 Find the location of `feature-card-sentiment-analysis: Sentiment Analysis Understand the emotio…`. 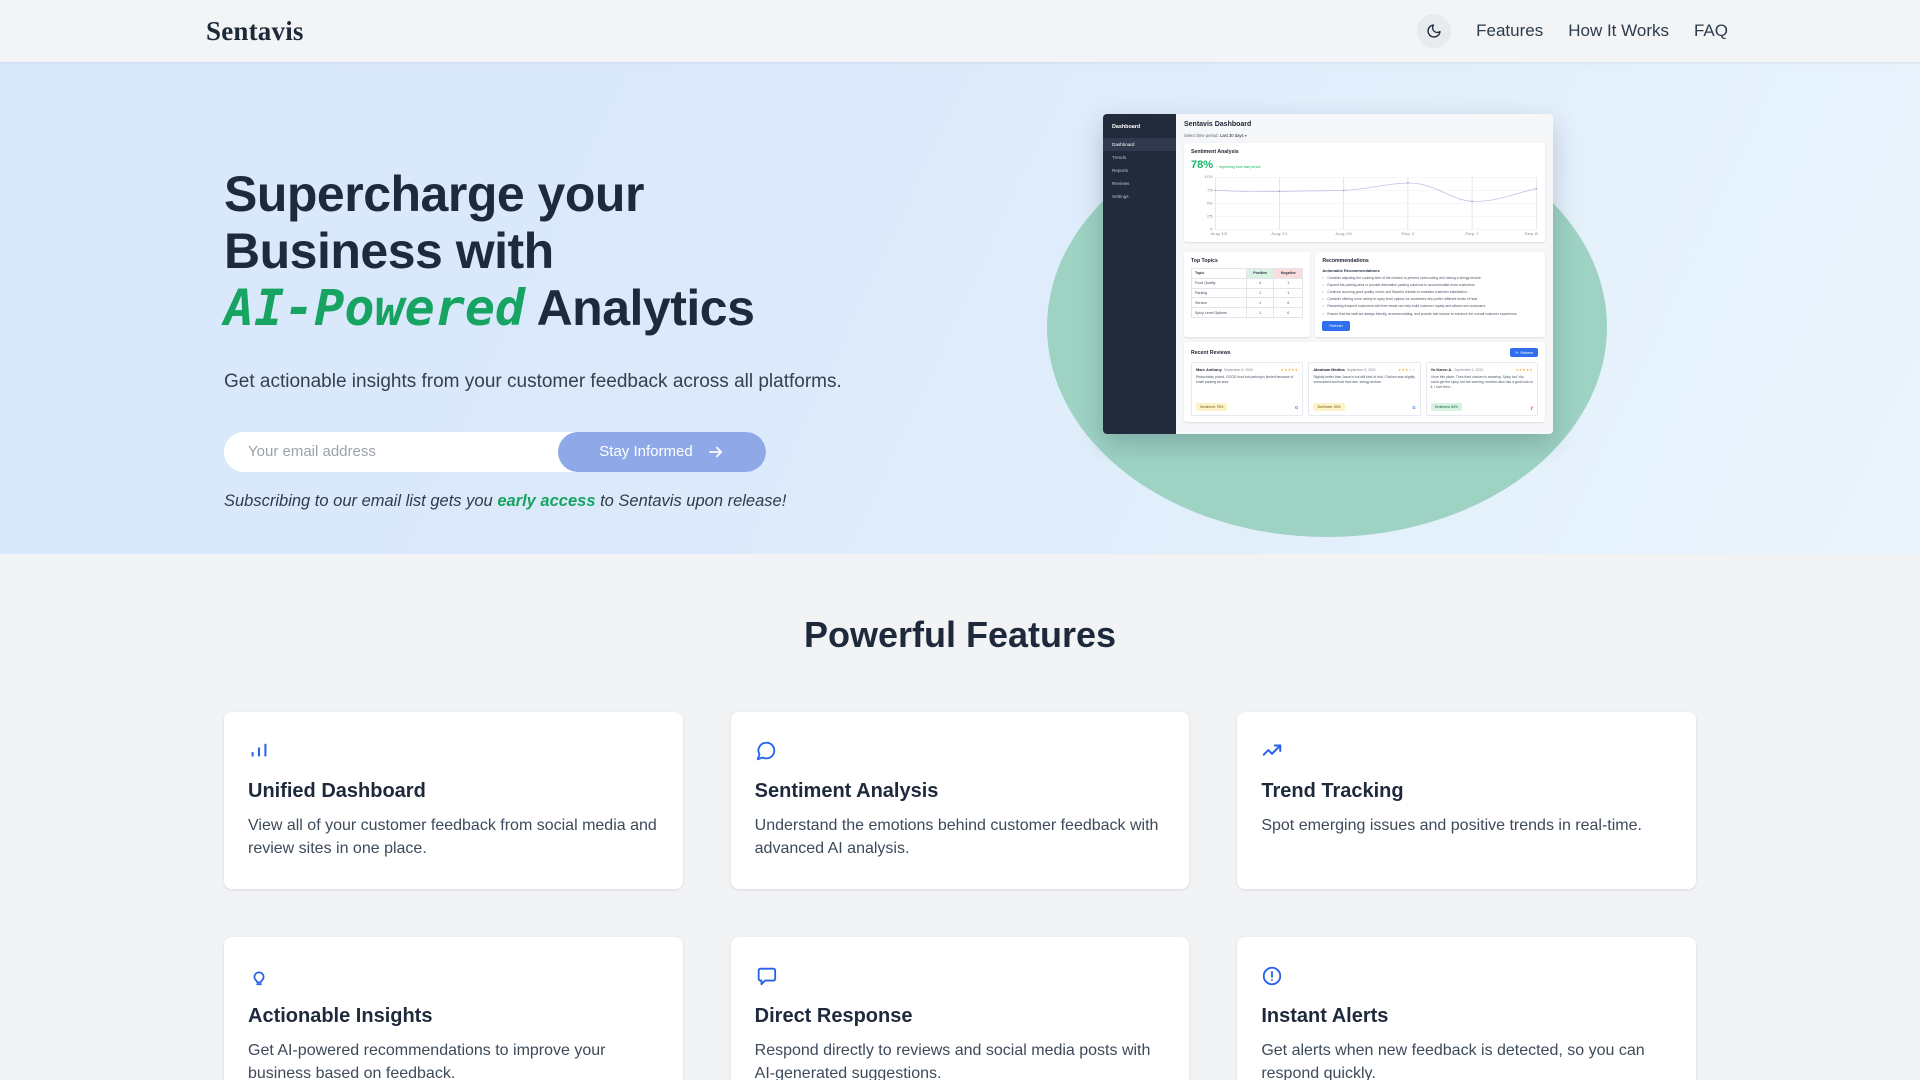

feature-card-sentiment-analysis: Sentiment Analysis Understand the emotio… is located at coordinates (960, 800).